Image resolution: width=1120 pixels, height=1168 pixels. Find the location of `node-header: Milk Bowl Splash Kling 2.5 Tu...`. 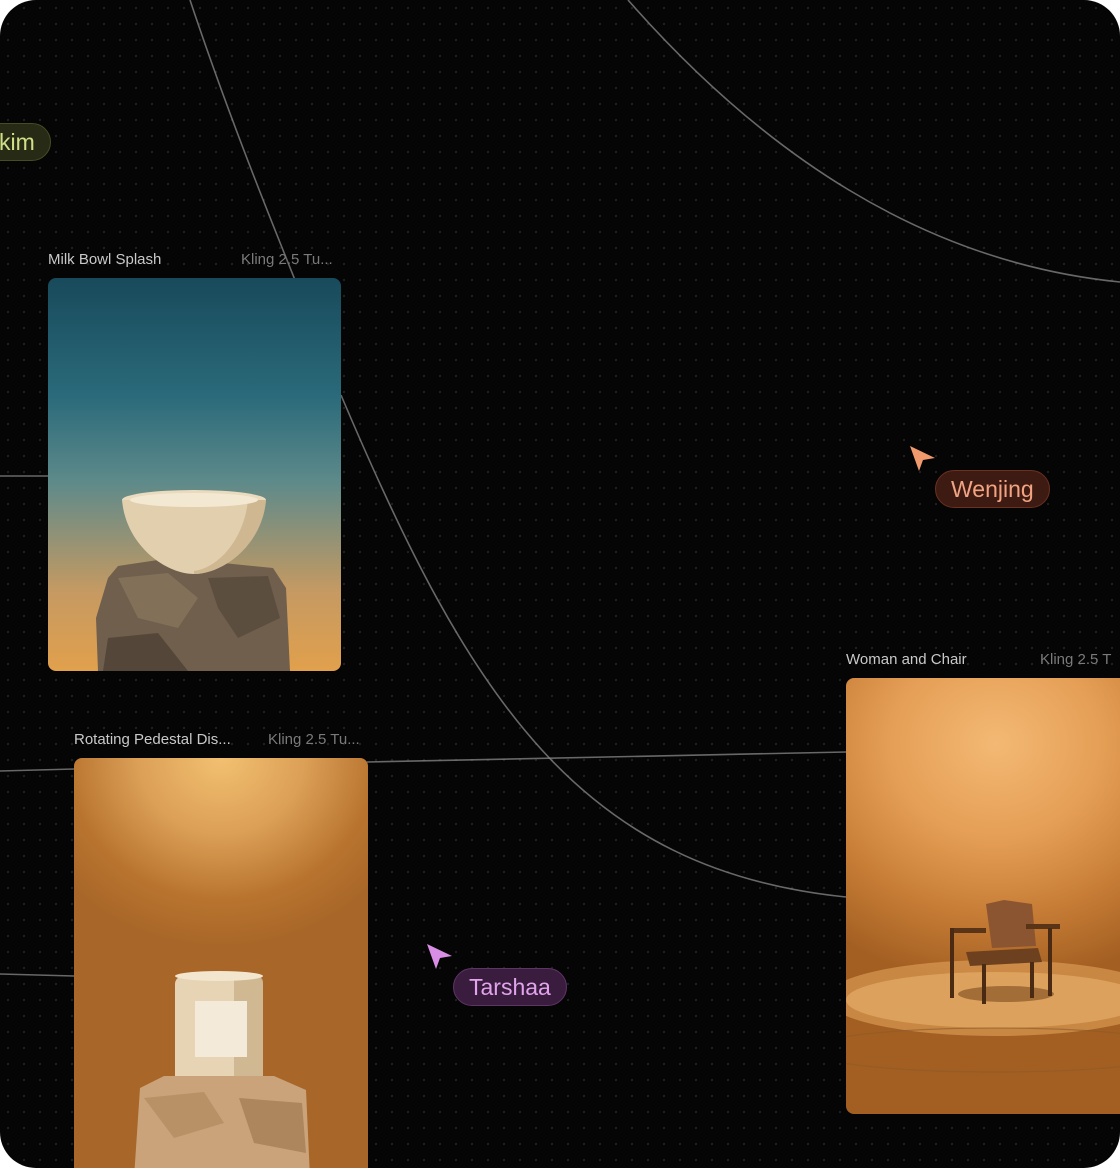

node-header: Milk Bowl Splash Kling 2.5 Tu... is located at coordinates (194, 260).